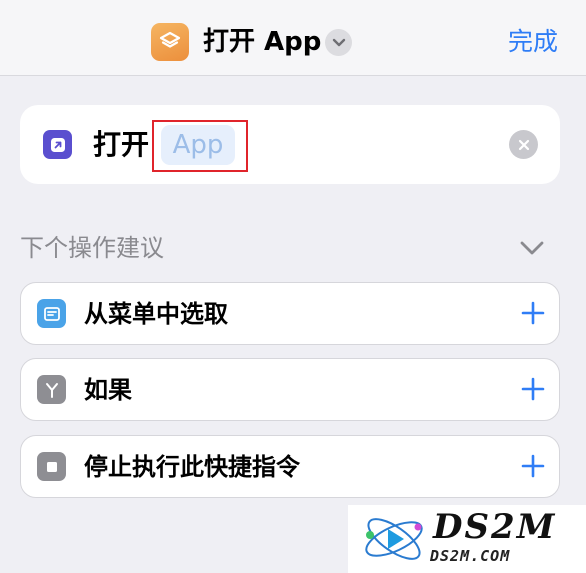 The image size is (586, 573). I want to click on shortcuts-icon, so click(170, 42).